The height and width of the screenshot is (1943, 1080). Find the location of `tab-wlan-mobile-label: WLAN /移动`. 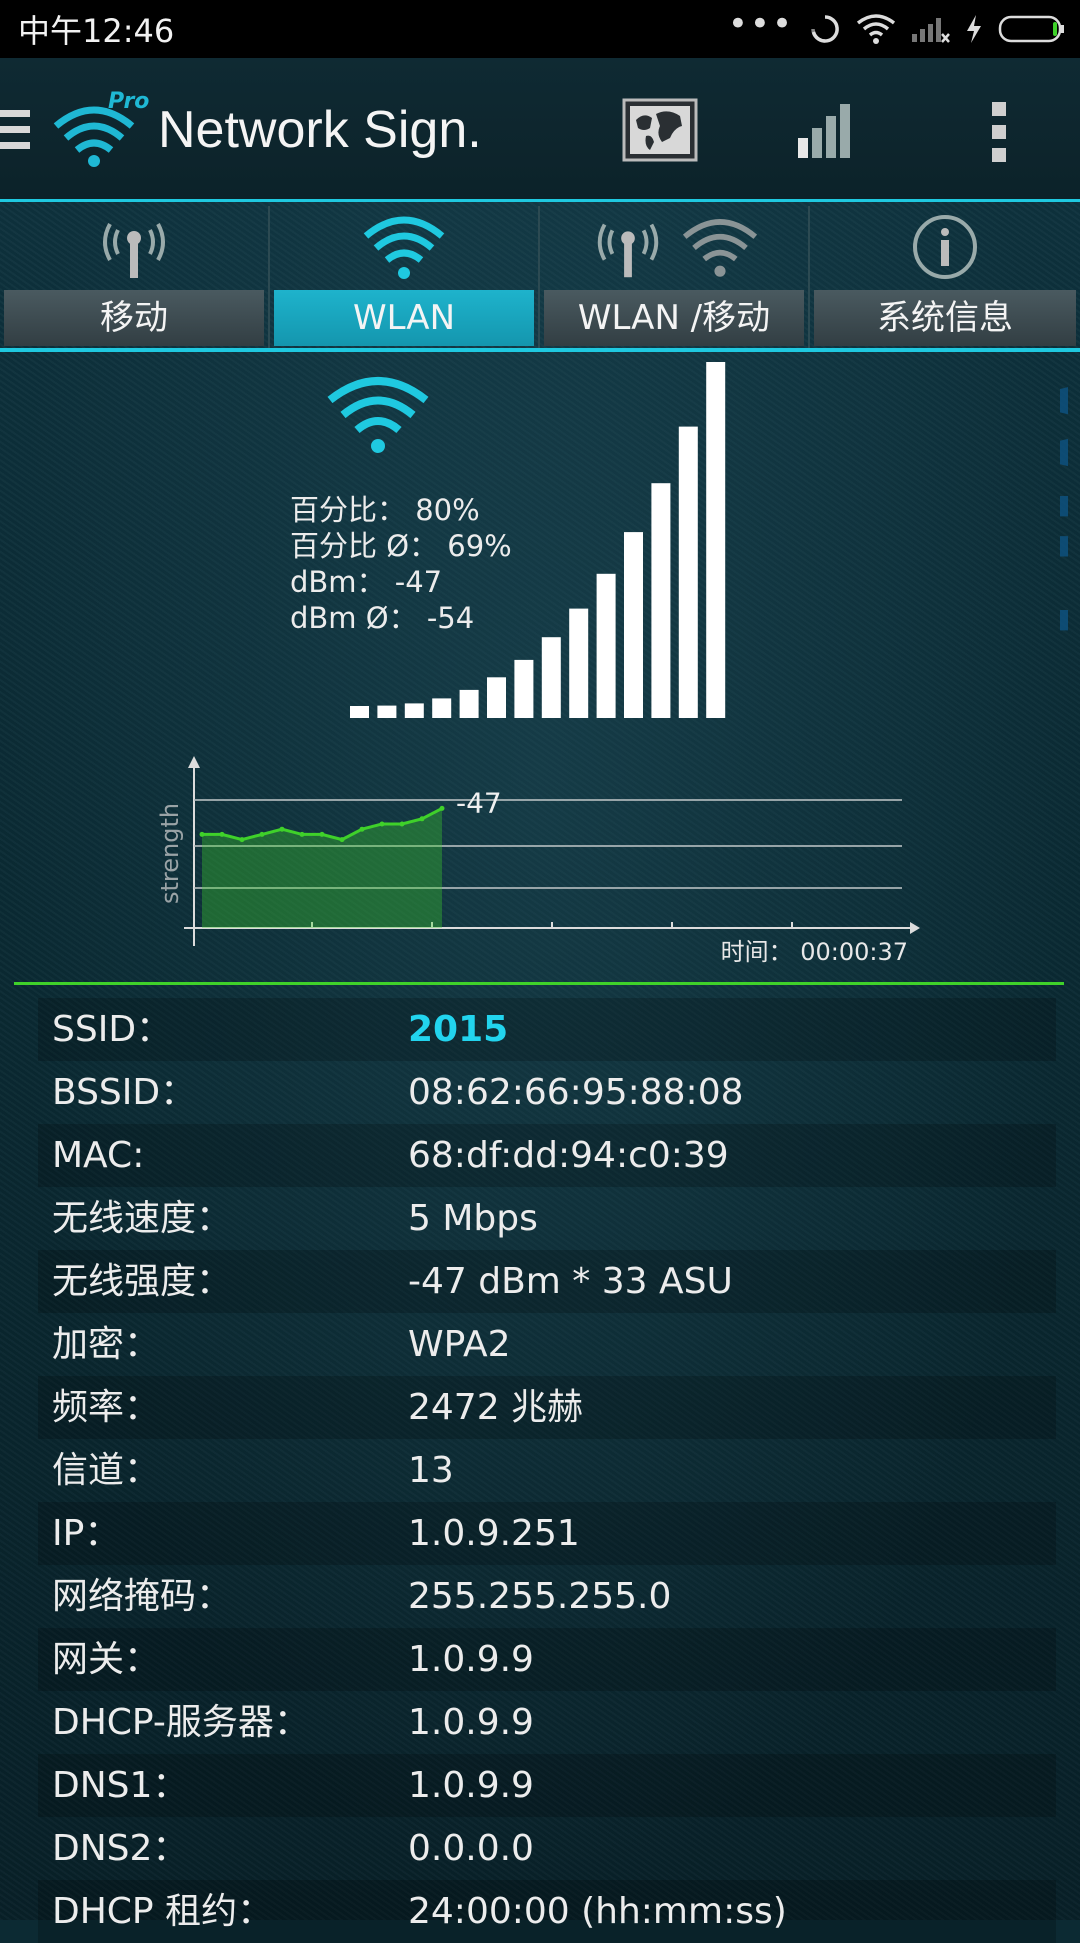

tab-wlan-mobile-label: WLAN /移动 is located at coordinates (674, 318).